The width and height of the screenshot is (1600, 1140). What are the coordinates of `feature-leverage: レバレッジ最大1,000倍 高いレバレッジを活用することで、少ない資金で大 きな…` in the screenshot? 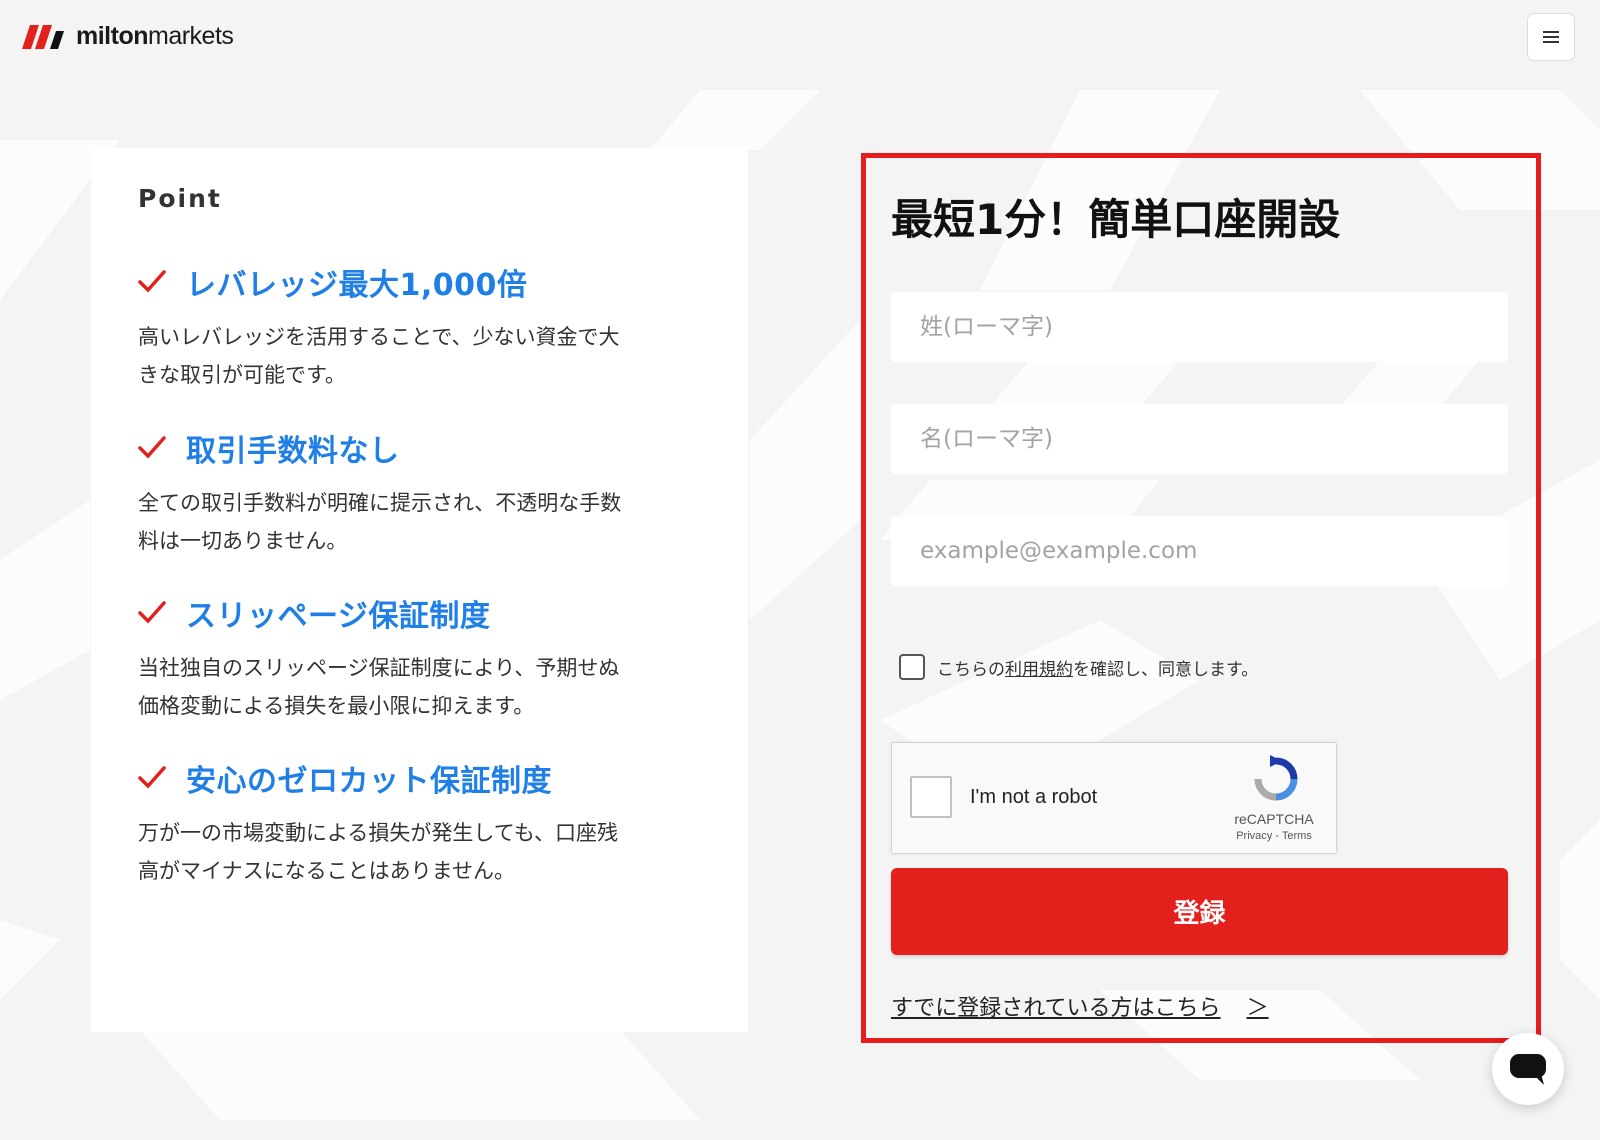 It's located at (428, 327).